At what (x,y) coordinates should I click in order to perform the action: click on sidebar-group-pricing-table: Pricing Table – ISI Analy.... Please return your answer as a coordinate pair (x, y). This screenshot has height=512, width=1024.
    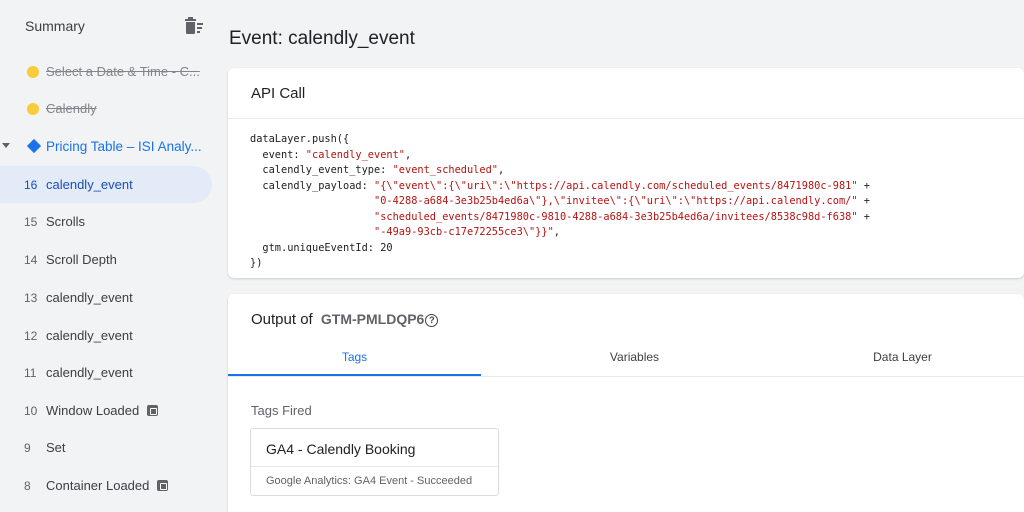
    Looking at the image, I should click on (106, 146).